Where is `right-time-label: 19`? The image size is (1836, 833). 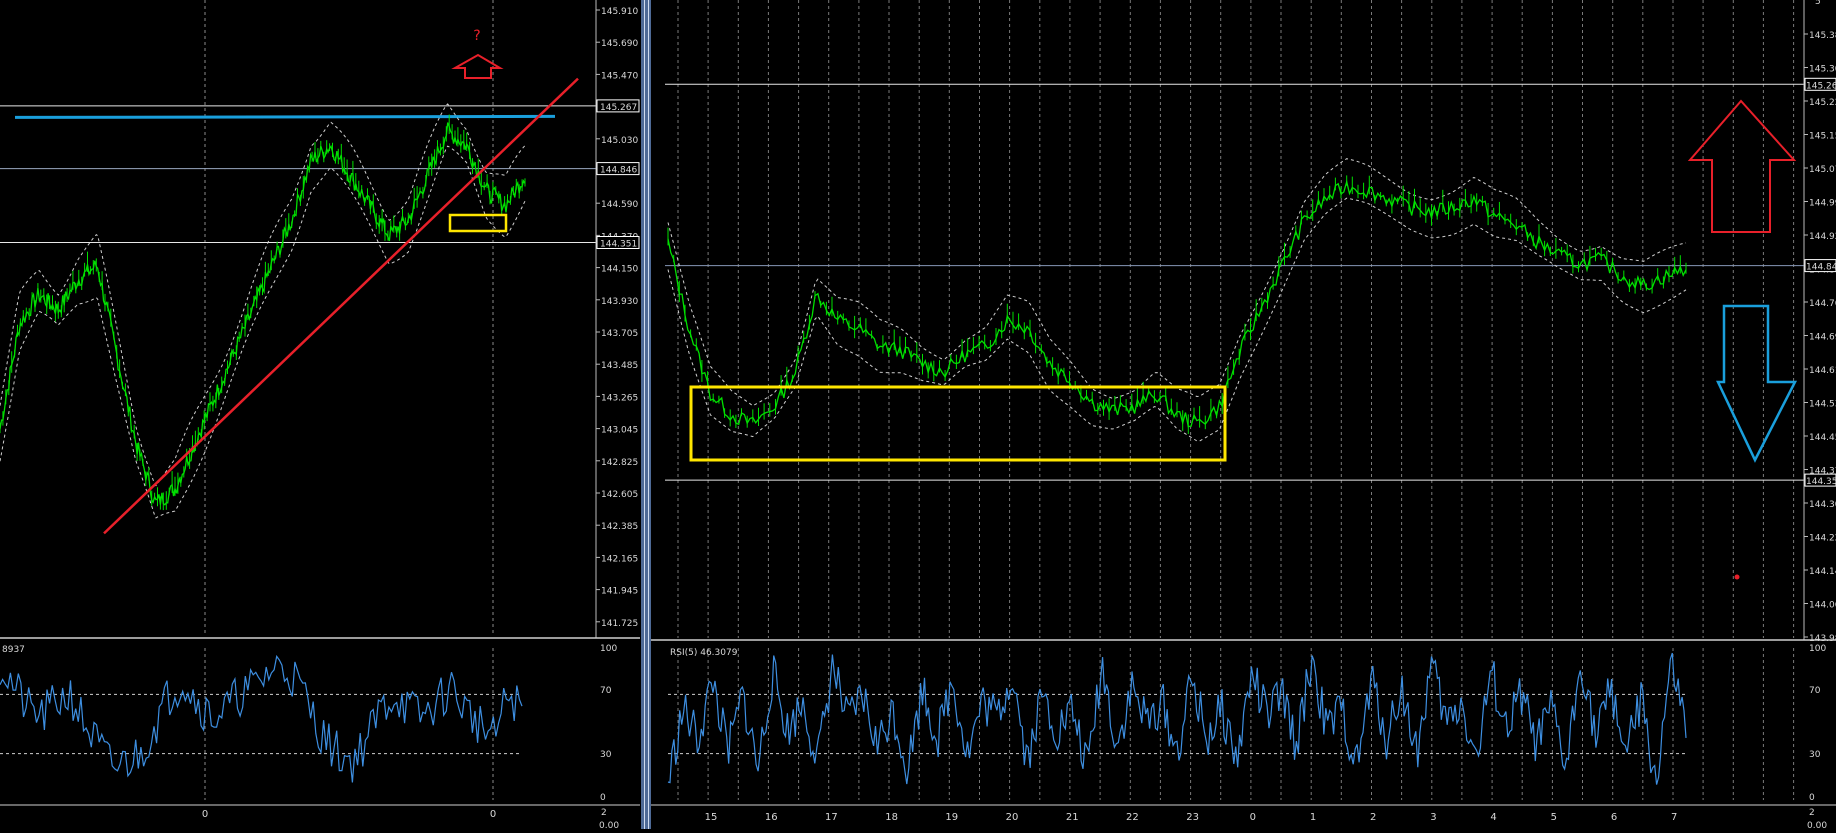 right-time-label: 19 is located at coordinates (951, 817).